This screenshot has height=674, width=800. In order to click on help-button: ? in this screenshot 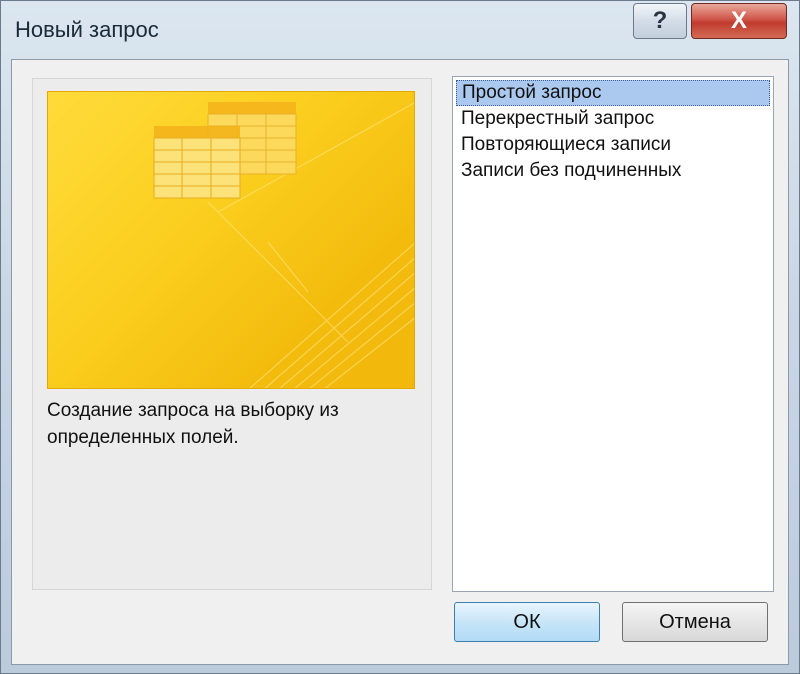, I will do `click(660, 21)`.